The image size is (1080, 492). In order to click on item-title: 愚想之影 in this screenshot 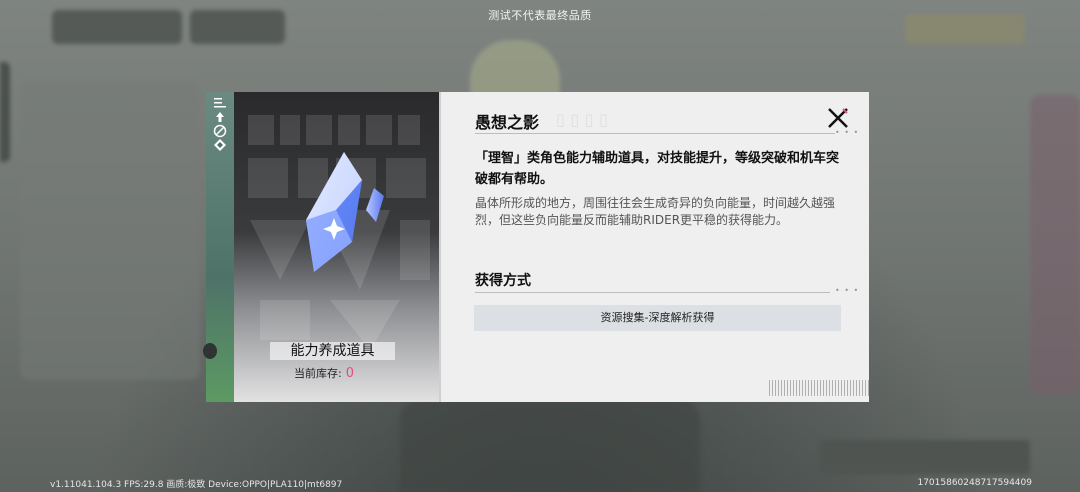, I will do `click(507, 122)`.